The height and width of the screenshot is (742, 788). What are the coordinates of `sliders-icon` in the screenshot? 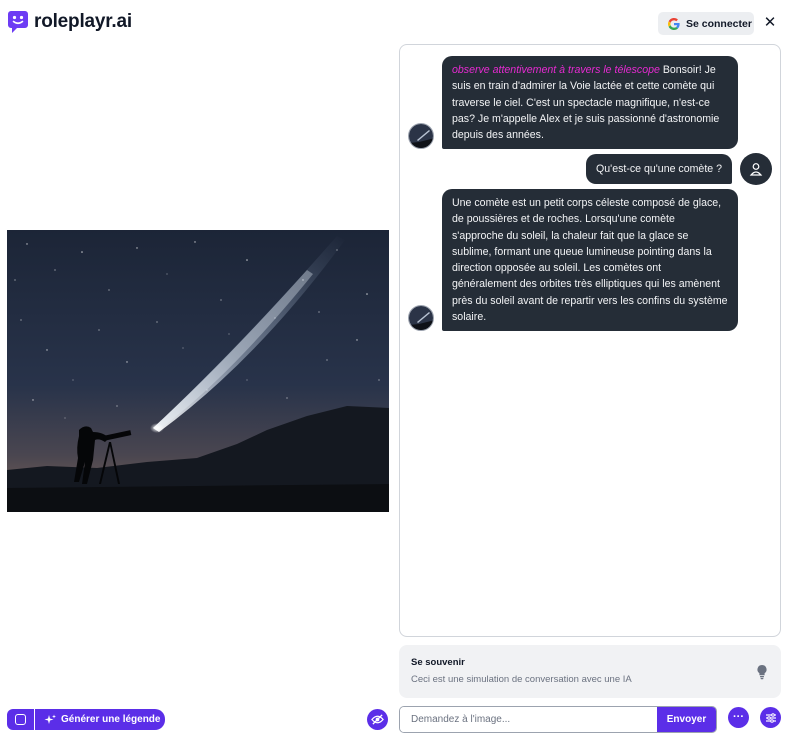 It's located at (770, 717).